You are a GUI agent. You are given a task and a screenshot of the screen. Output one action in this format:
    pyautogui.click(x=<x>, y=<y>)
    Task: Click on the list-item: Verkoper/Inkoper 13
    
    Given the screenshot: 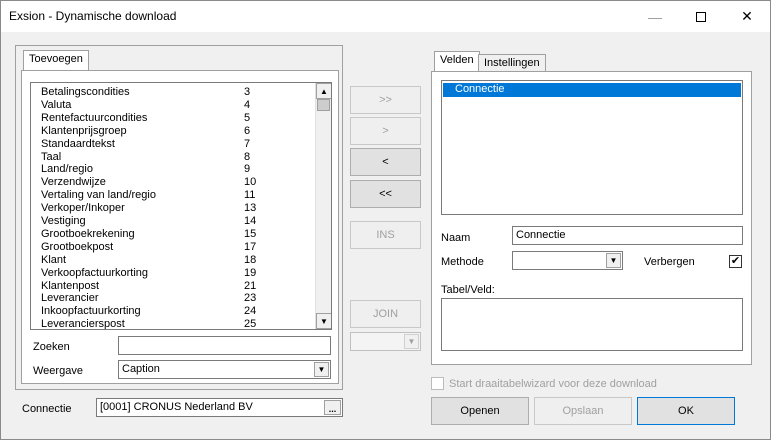 What is the action you would take?
    pyautogui.click(x=161, y=208)
    